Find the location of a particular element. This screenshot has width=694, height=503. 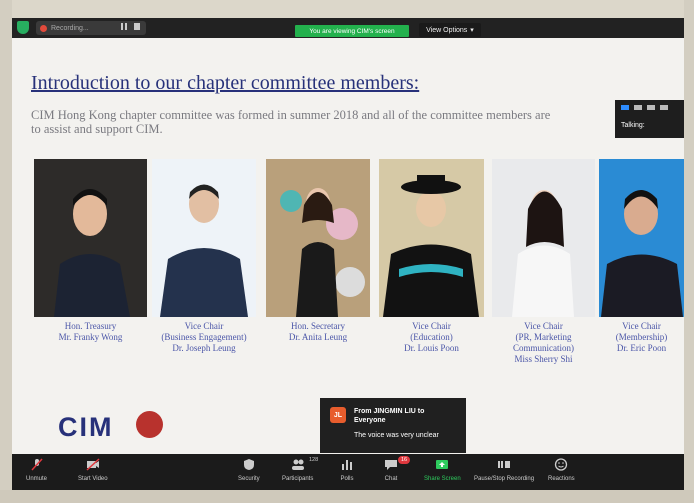

chat-label: Chat is located at coordinates (391, 479).